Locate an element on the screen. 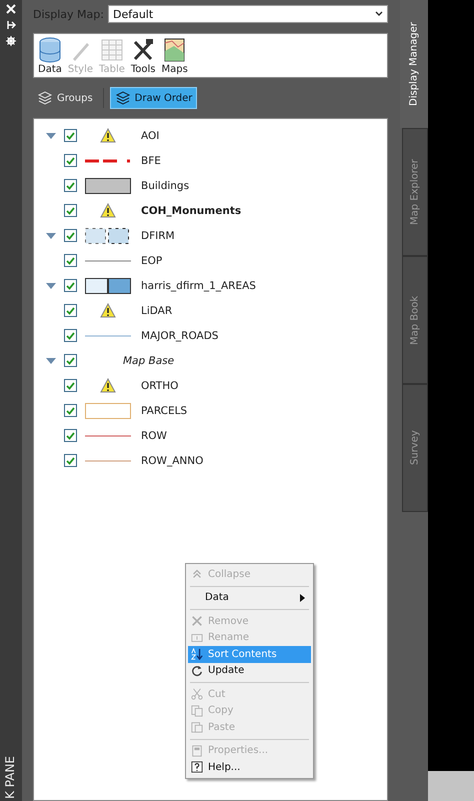 Image resolution: width=474 pixels, height=801 pixels. settings-icon is located at coordinates (11, 41).